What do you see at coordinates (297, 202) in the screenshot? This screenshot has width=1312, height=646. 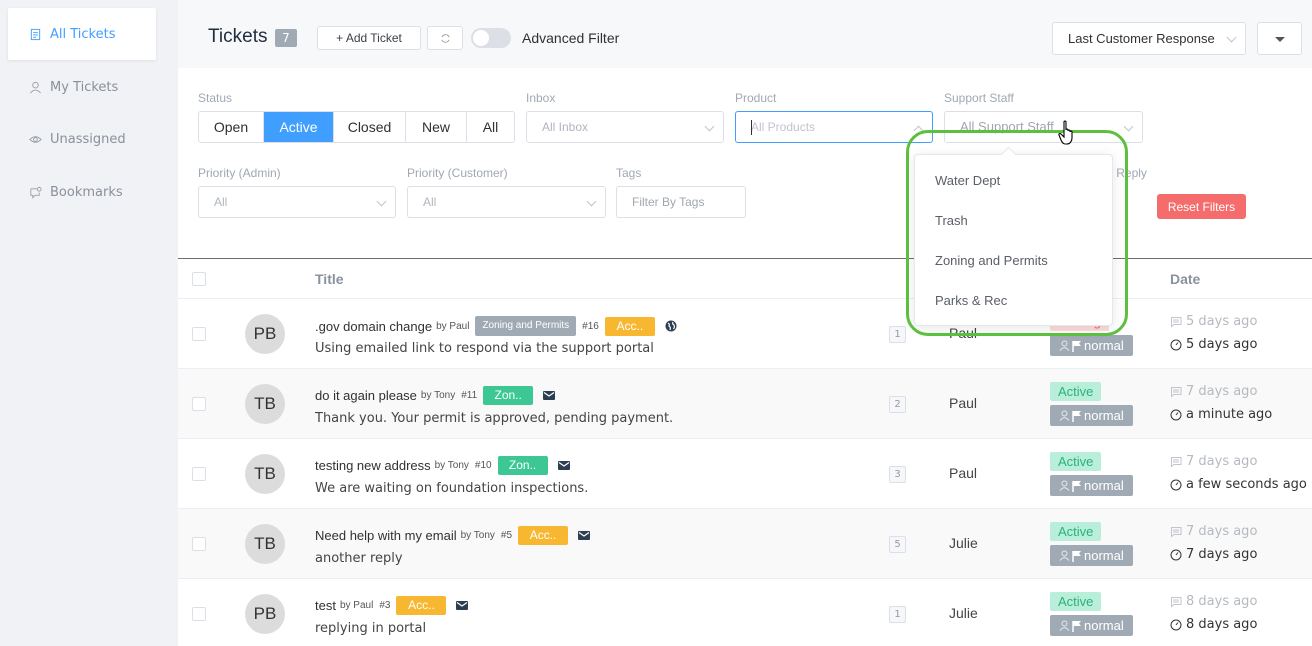 I see `priority-admin-select: All` at bounding box center [297, 202].